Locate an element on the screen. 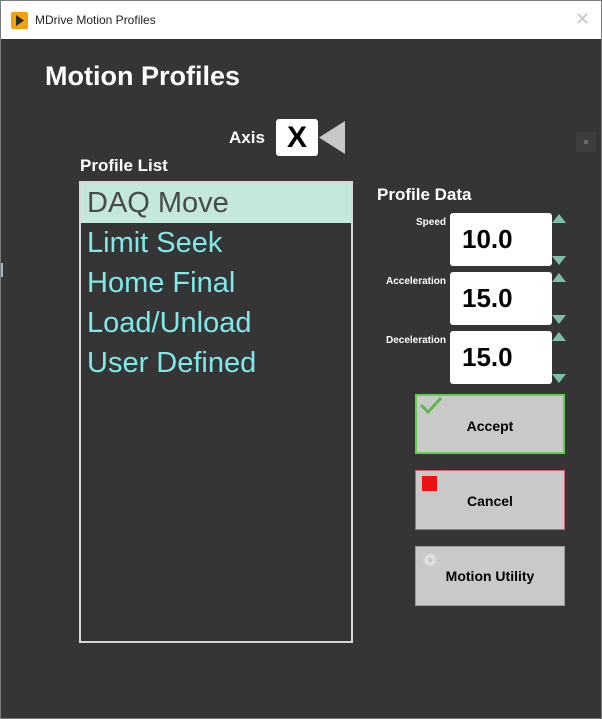 This screenshot has width=602, height=719. window-title: MDrive Motion Profiles is located at coordinates (95, 20).